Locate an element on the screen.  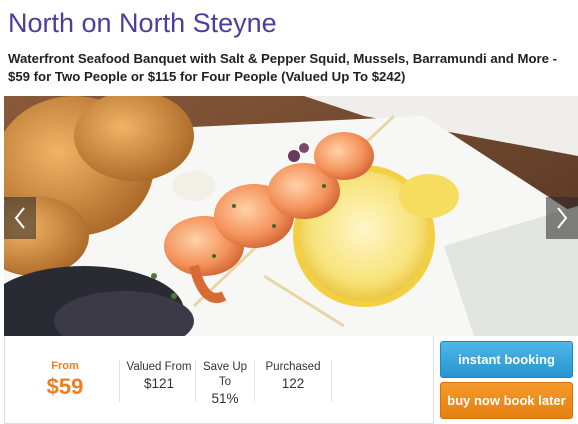
savings-value: 51% is located at coordinates (225, 398).